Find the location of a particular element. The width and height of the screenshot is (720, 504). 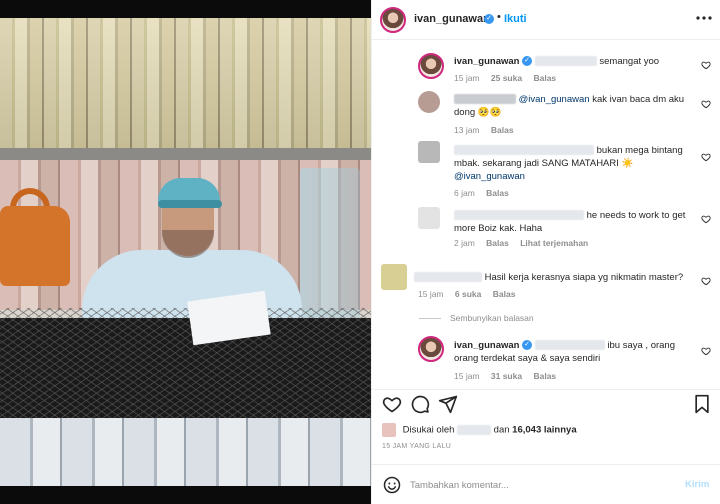

likes-joiner: dan is located at coordinates (501, 430).